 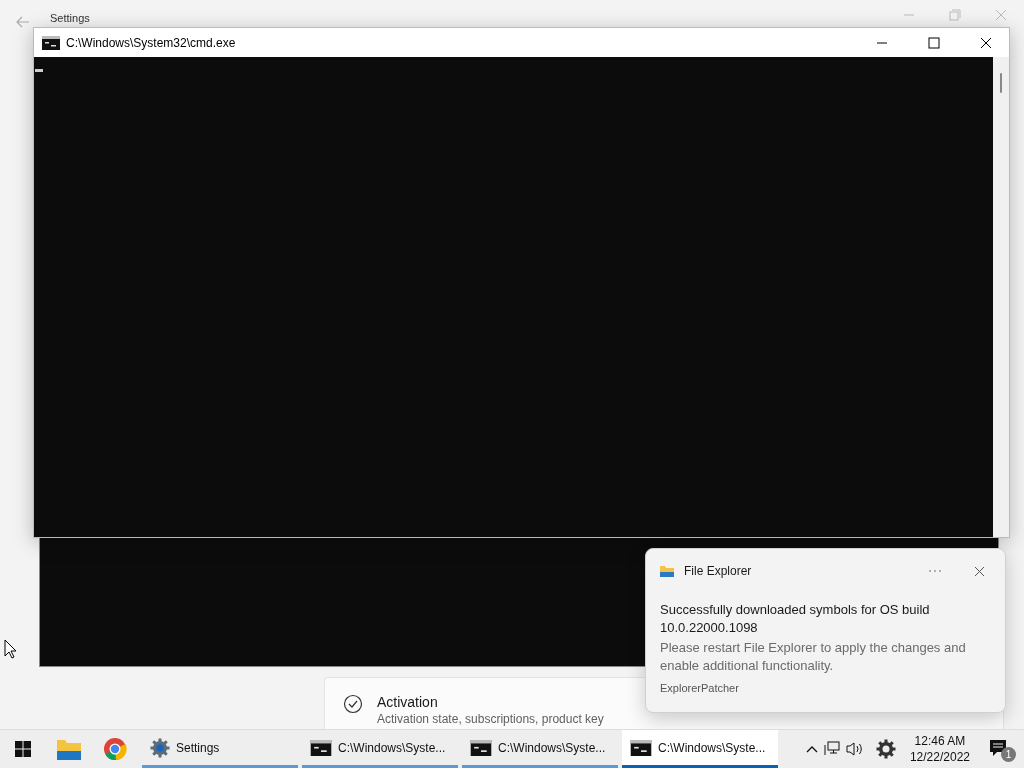 I want to click on notification-app-name: File Explorer, so click(x=718, y=571).